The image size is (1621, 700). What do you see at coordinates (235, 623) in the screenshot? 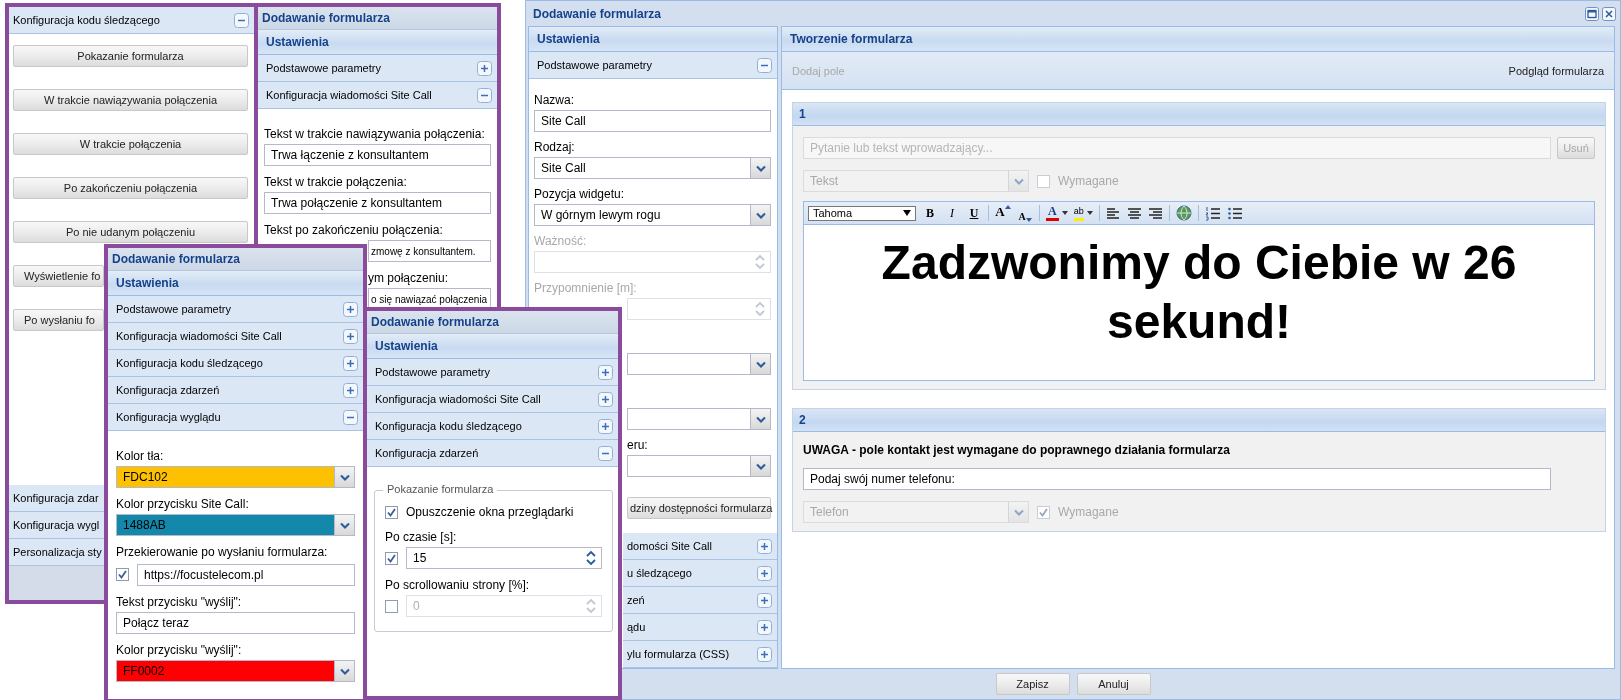
I see `text-field: Połącz teraz` at bounding box center [235, 623].